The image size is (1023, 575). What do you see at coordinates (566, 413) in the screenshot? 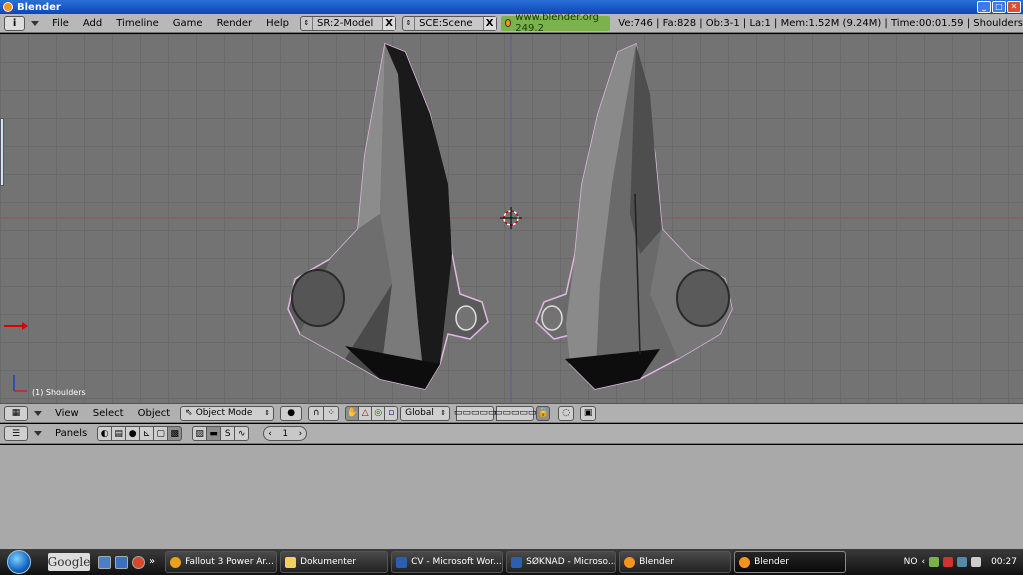
I see `opengl-render-button: ◌` at bounding box center [566, 413].